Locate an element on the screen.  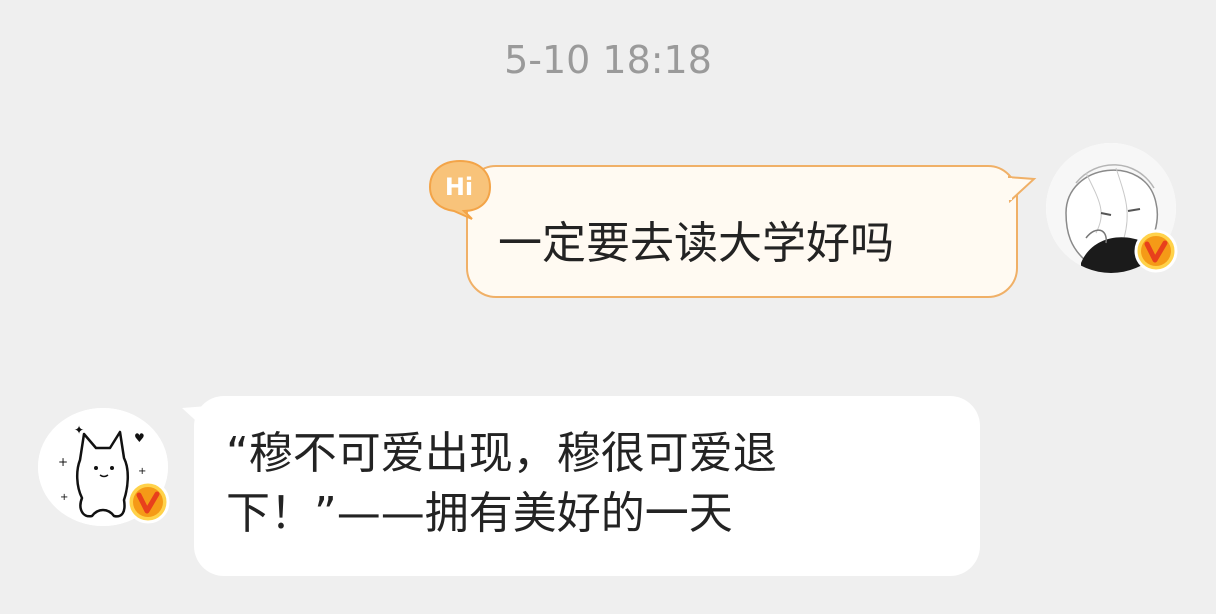
message-line: 下！”——拥有美好的一天 is located at coordinates (479, 513).